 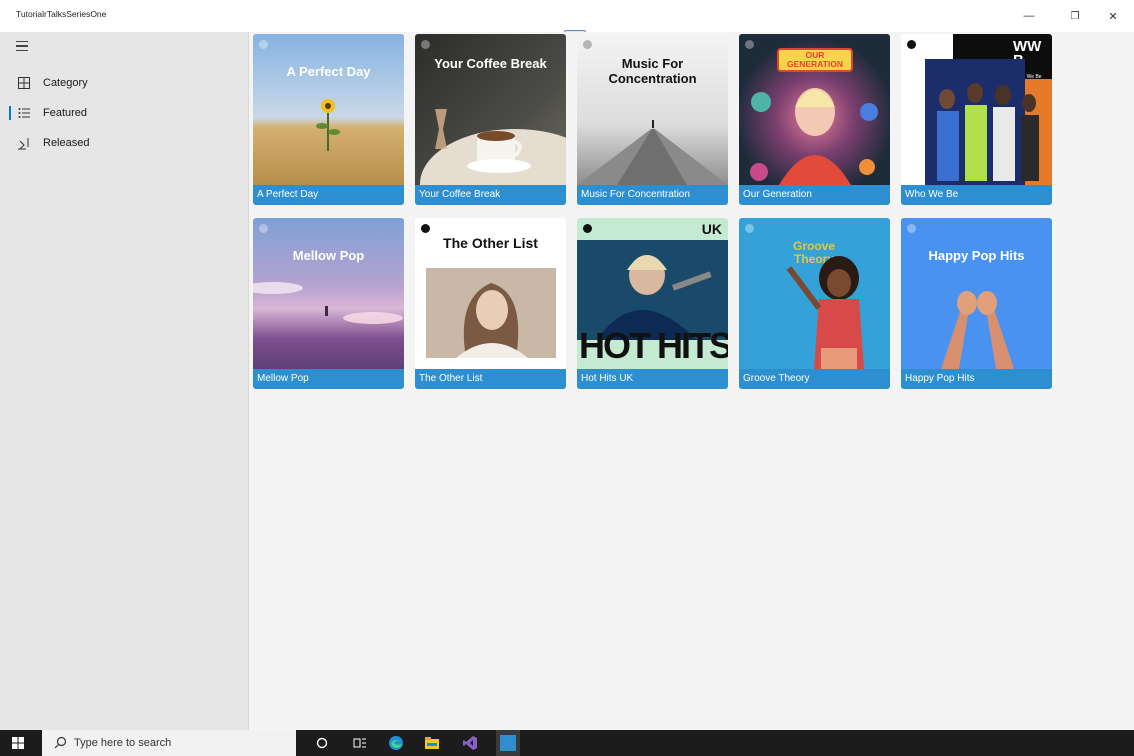 I want to click on selection-indicator, so click(x=10, y=113).